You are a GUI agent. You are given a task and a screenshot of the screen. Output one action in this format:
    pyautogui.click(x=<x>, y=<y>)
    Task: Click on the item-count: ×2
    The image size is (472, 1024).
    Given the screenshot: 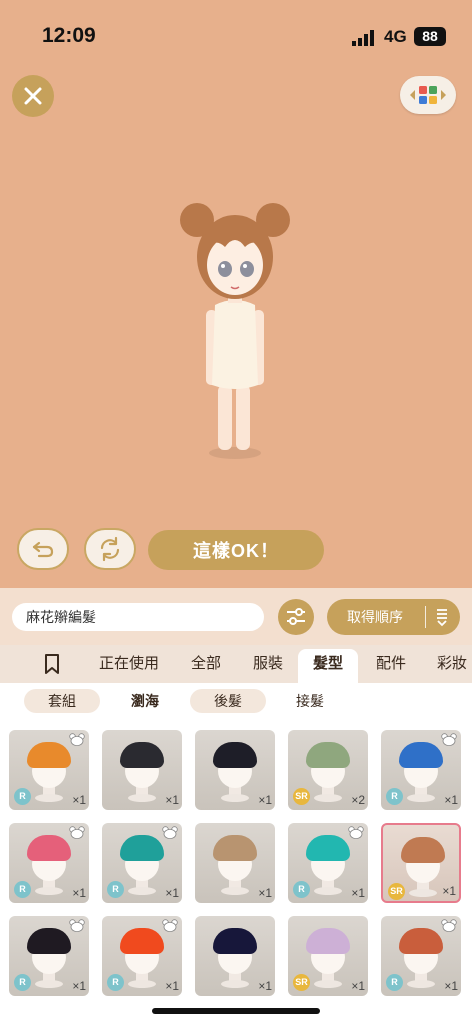 What is the action you would take?
    pyautogui.click(x=358, y=800)
    